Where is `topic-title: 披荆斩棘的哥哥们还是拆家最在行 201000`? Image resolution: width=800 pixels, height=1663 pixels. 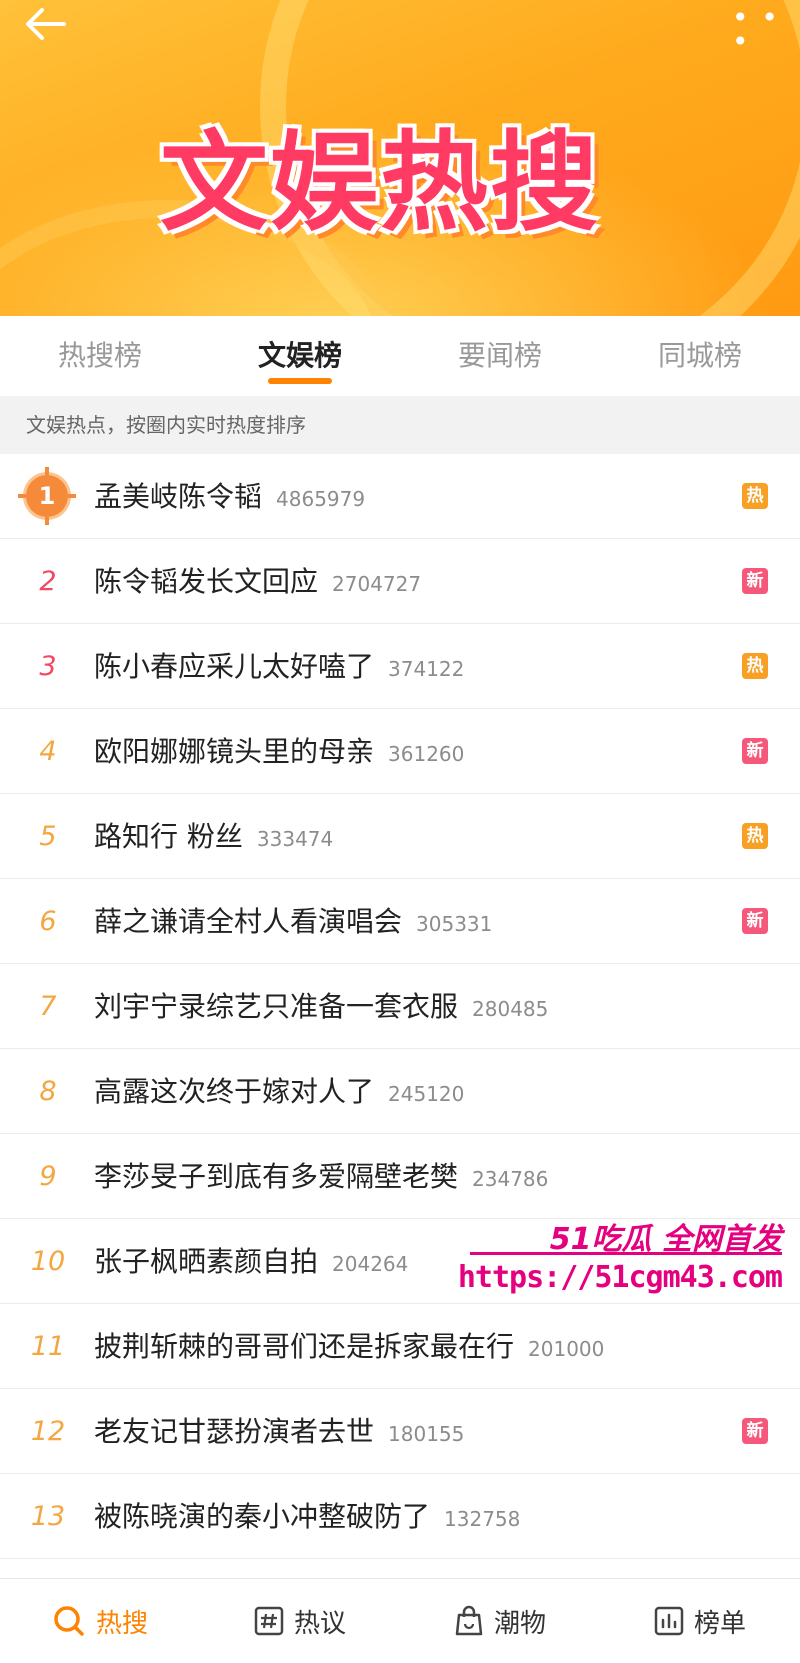 topic-title: 披荆斩棘的哥哥们还是拆家最在行 201000 is located at coordinates (349, 1348).